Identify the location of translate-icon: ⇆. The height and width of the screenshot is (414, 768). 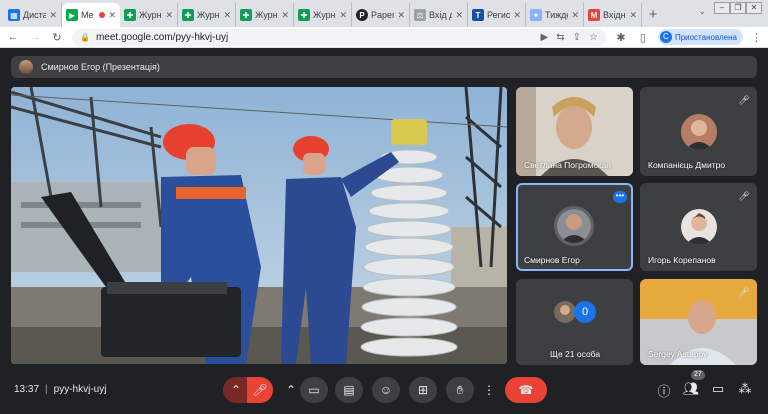
(560, 37).